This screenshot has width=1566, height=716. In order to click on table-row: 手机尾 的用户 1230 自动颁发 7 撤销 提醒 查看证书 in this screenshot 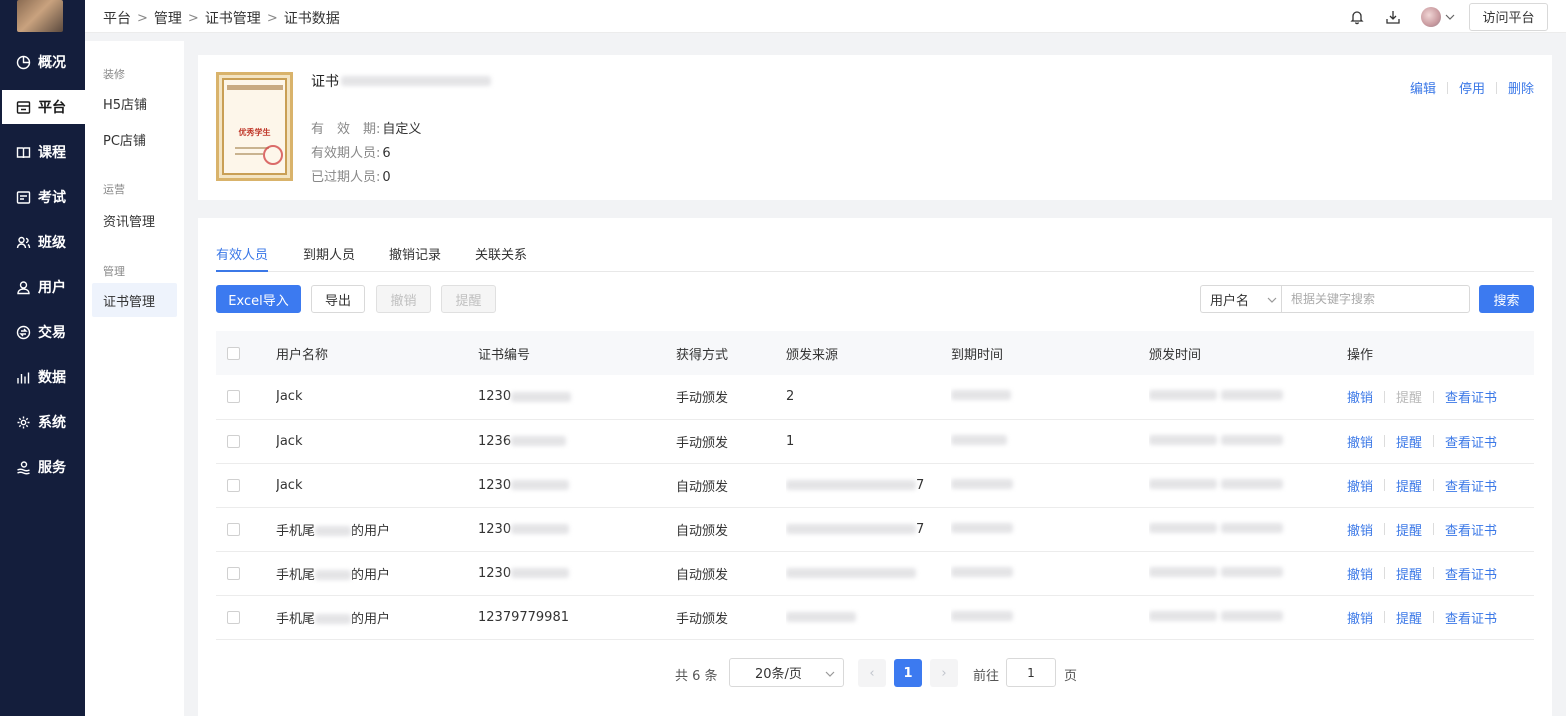, I will do `click(875, 529)`.